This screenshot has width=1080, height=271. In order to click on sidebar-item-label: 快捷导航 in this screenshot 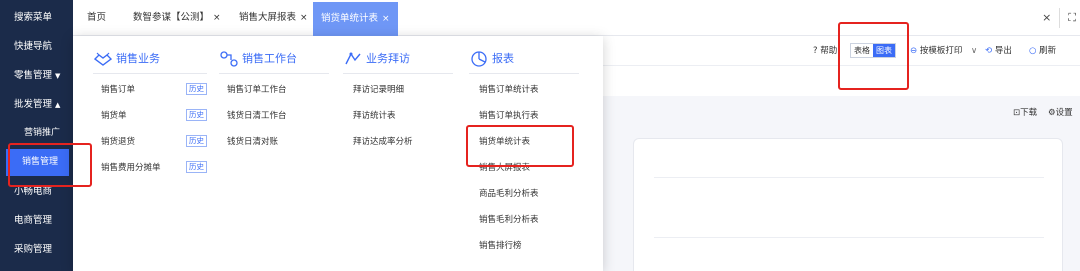, I will do `click(33, 46)`.